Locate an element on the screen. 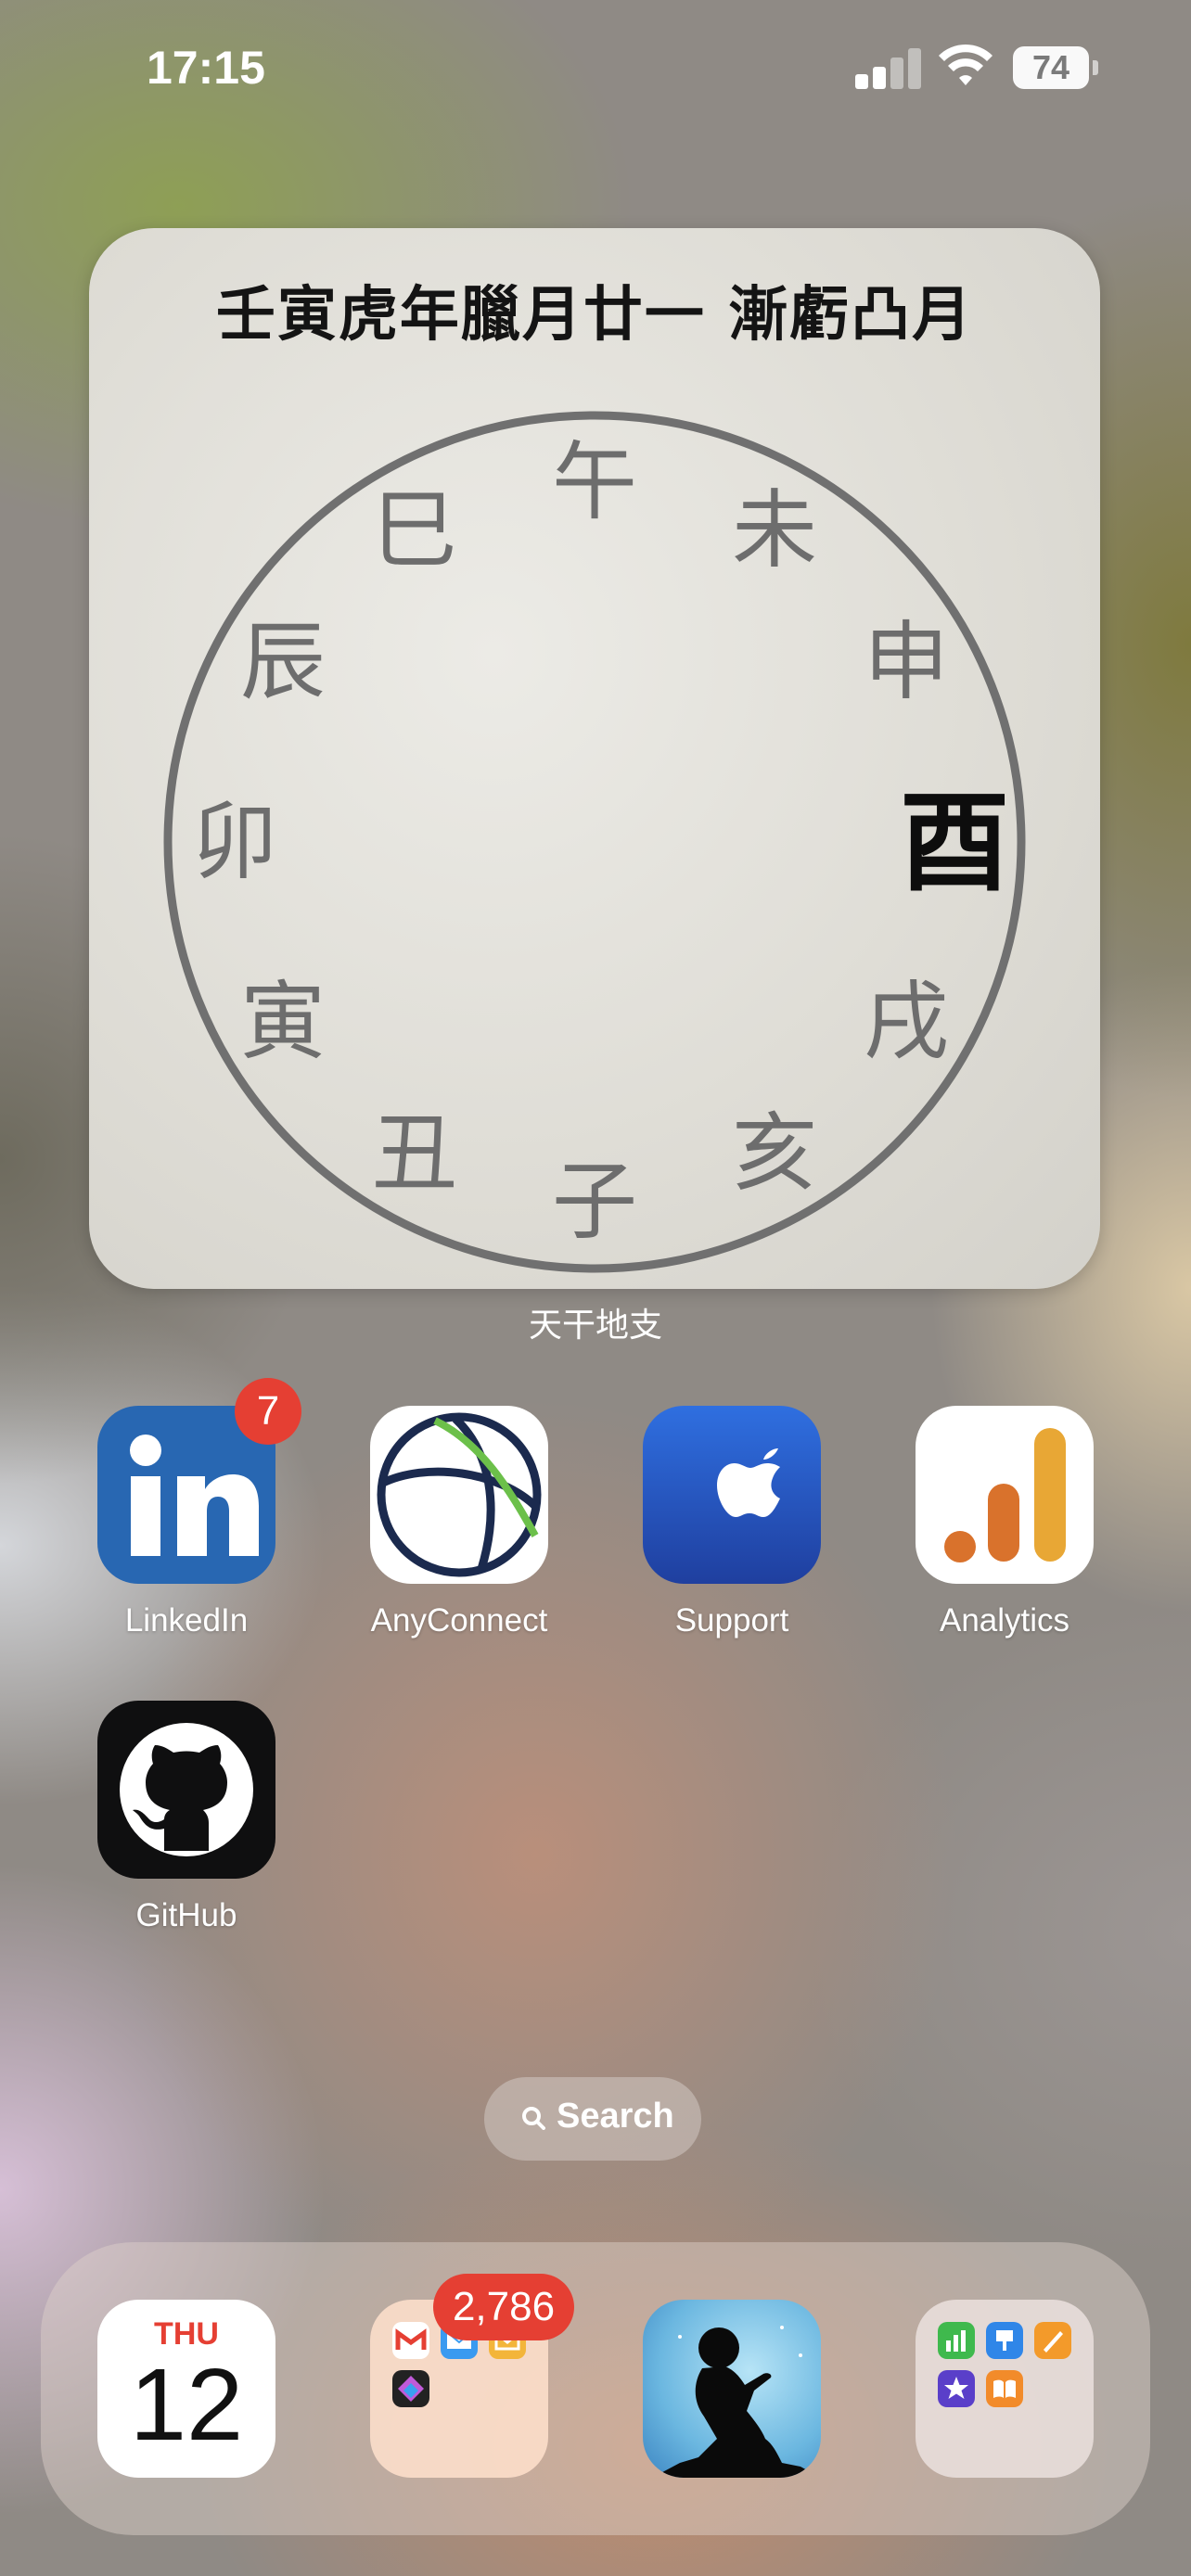 This screenshot has width=1191, height=2576. cellular-signal-icon is located at coordinates (888, 67).